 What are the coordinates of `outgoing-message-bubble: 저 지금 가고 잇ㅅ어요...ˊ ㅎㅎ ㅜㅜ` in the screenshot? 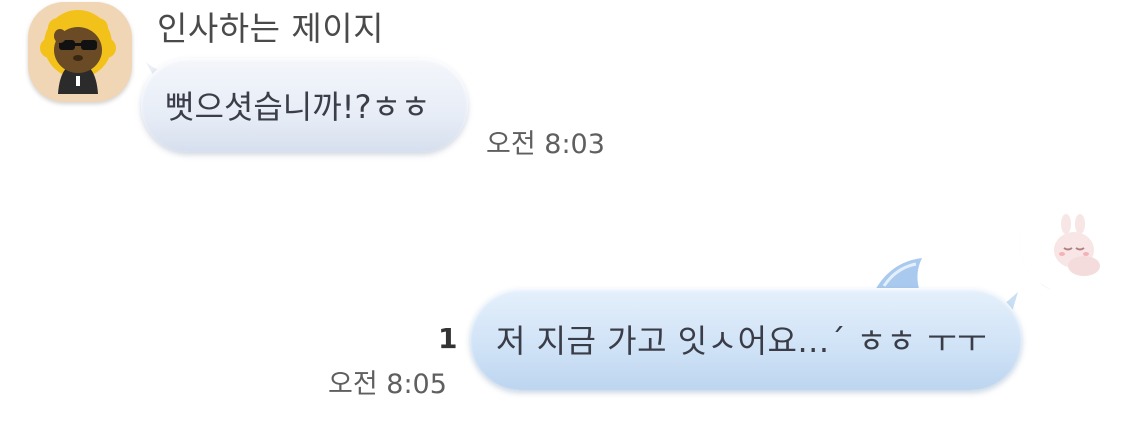 It's located at (746, 339).